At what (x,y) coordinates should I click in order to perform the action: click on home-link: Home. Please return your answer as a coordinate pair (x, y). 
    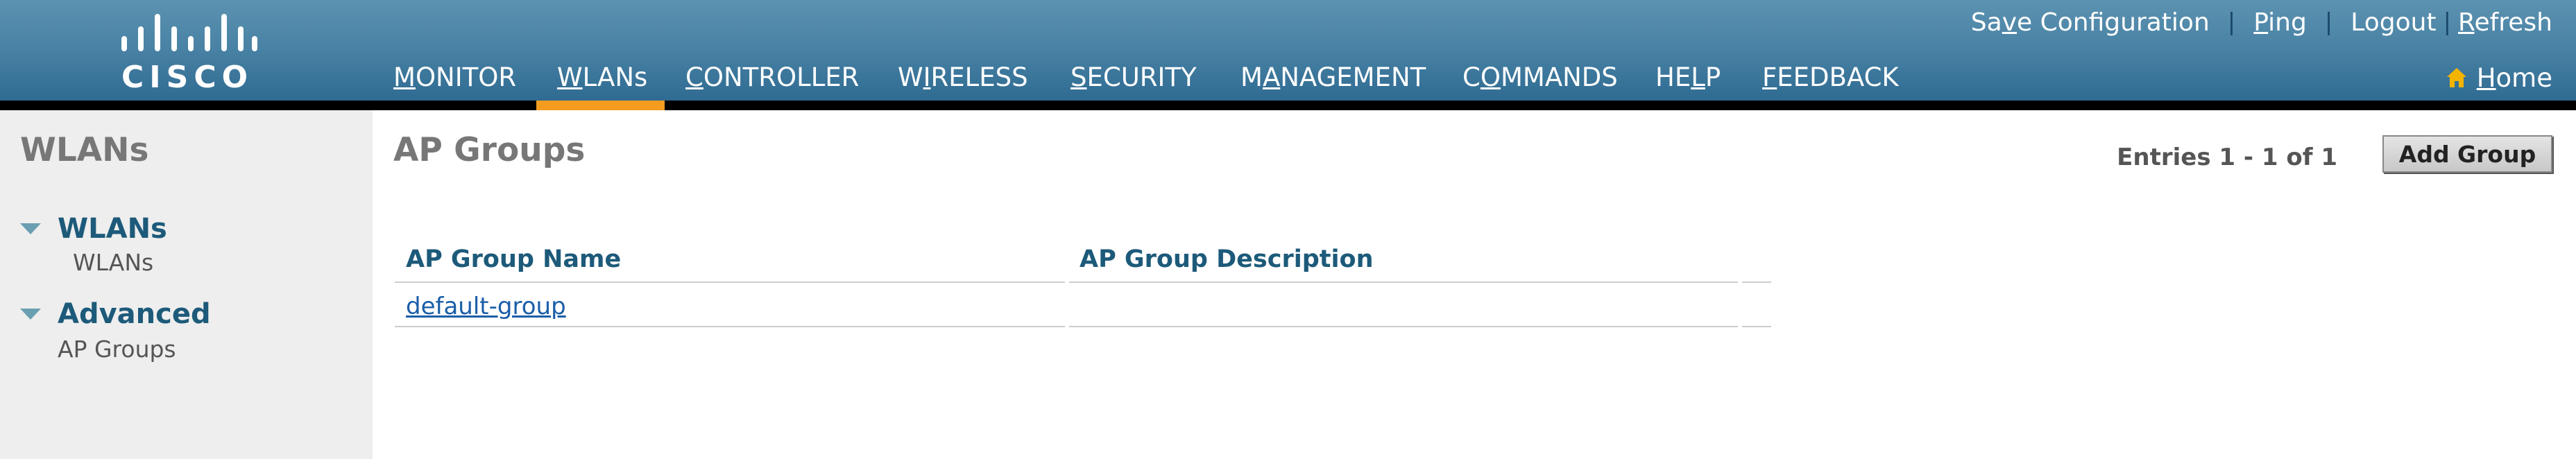
    Looking at the image, I should click on (2498, 78).